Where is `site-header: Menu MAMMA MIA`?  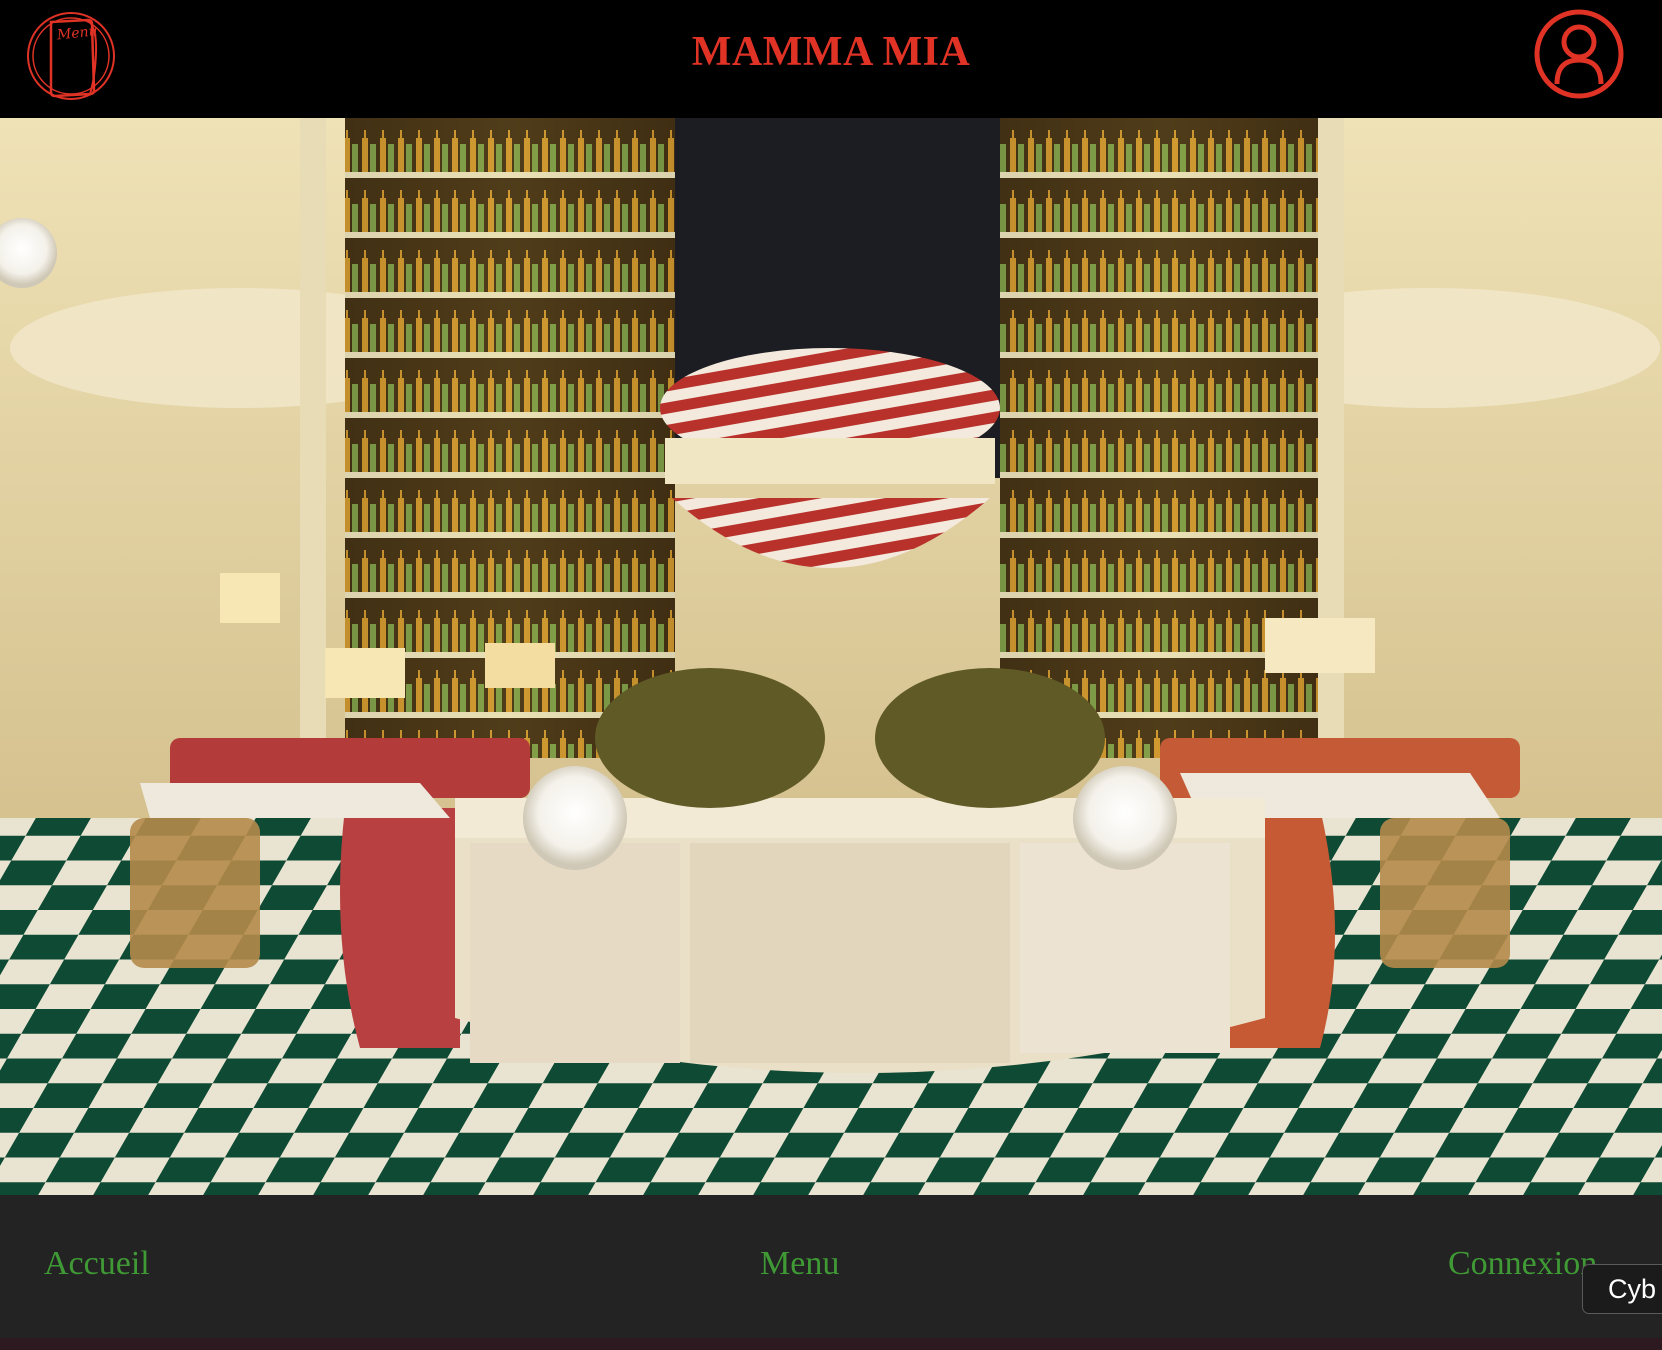
site-header: Menu MAMMA MIA is located at coordinates (831, 59).